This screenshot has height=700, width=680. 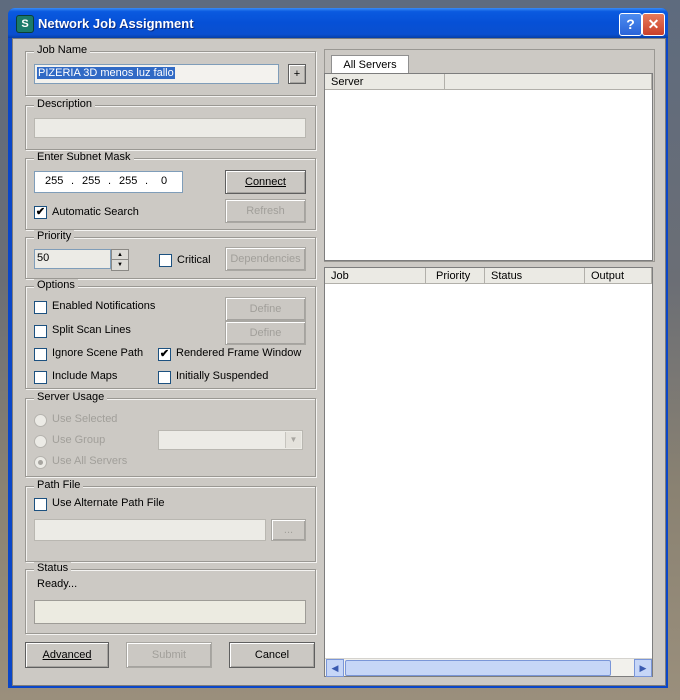 I want to click on dependencies-label: Dependencies, so click(x=265, y=259).